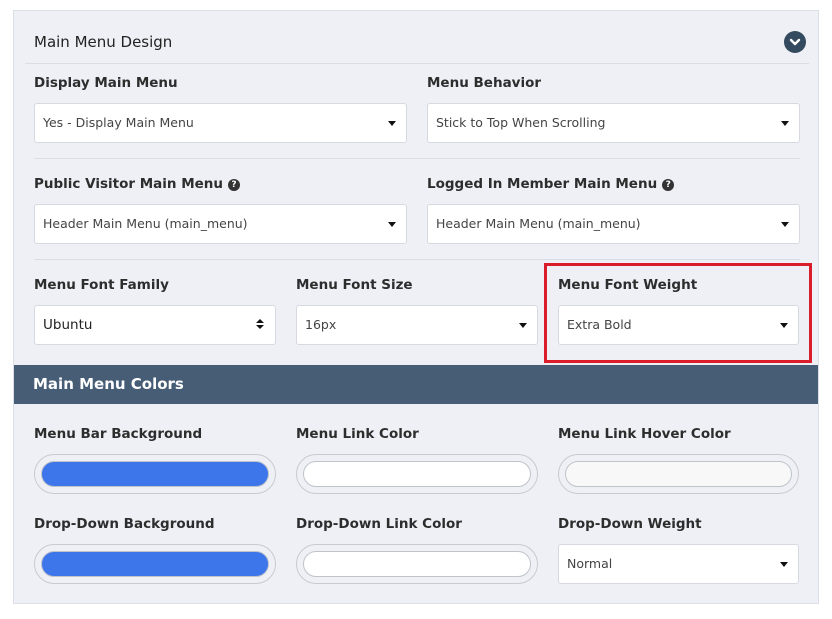 Image resolution: width=832 pixels, height=619 pixels. I want to click on highlight-box, so click(678, 313).